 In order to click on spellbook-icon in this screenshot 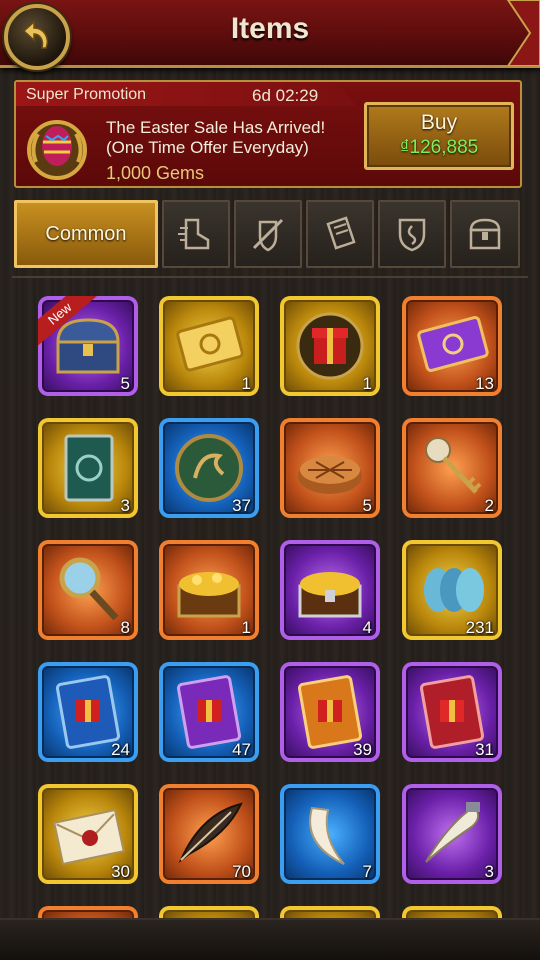, I will do `click(89, 468)`.